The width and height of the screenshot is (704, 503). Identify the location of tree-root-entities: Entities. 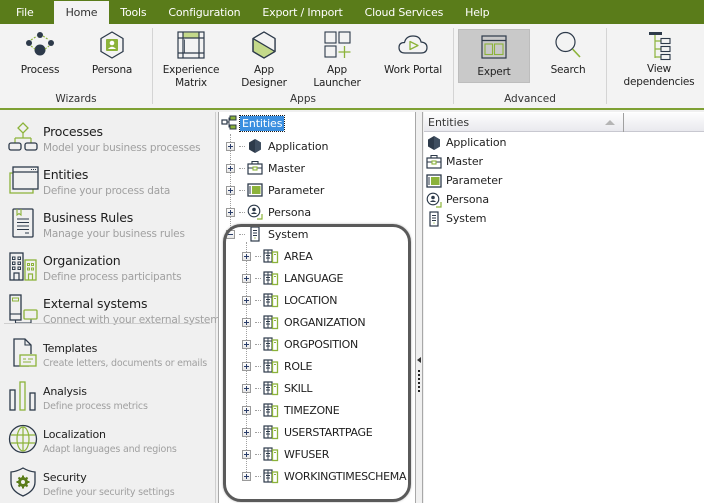
(253, 123).